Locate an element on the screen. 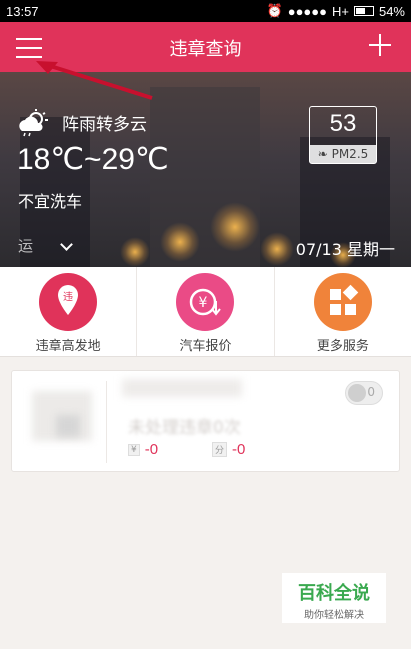  violation-pin-icon: 违 is located at coordinates (68, 302).